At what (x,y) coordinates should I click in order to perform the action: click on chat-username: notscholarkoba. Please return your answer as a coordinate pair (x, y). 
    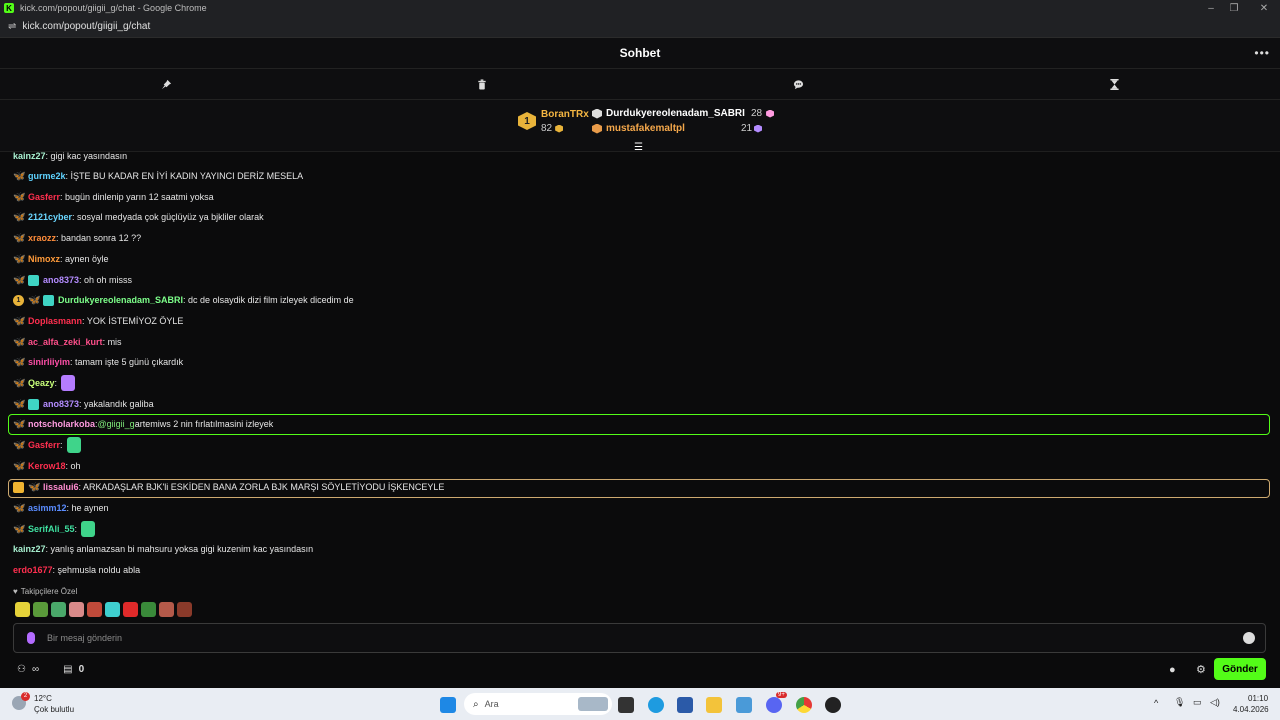
    Looking at the image, I should click on (61, 424).